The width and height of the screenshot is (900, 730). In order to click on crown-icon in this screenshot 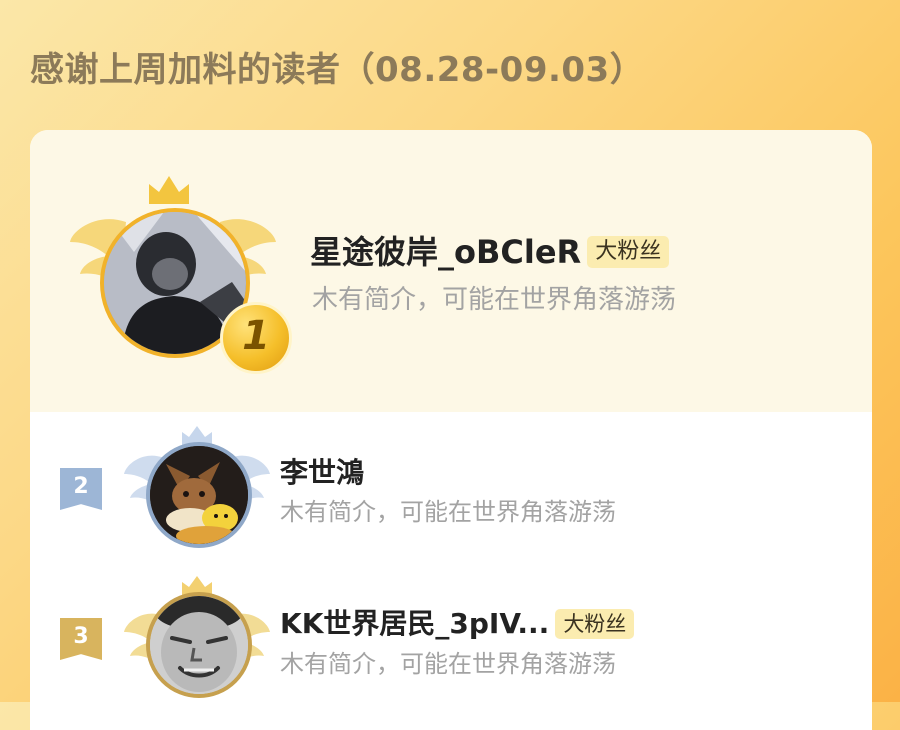, I will do `click(169, 190)`.